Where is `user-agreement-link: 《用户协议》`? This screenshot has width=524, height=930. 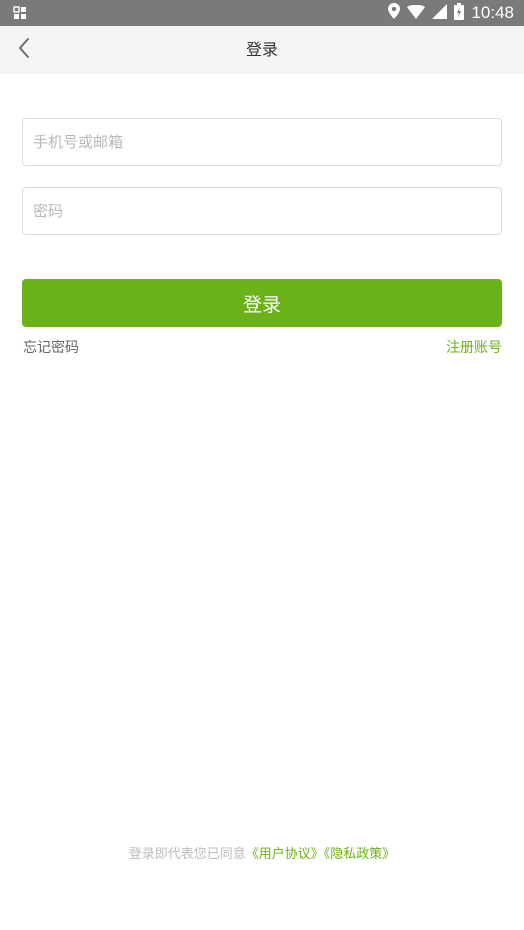
user-agreement-link: 《用户协议》 is located at coordinates (285, 854).